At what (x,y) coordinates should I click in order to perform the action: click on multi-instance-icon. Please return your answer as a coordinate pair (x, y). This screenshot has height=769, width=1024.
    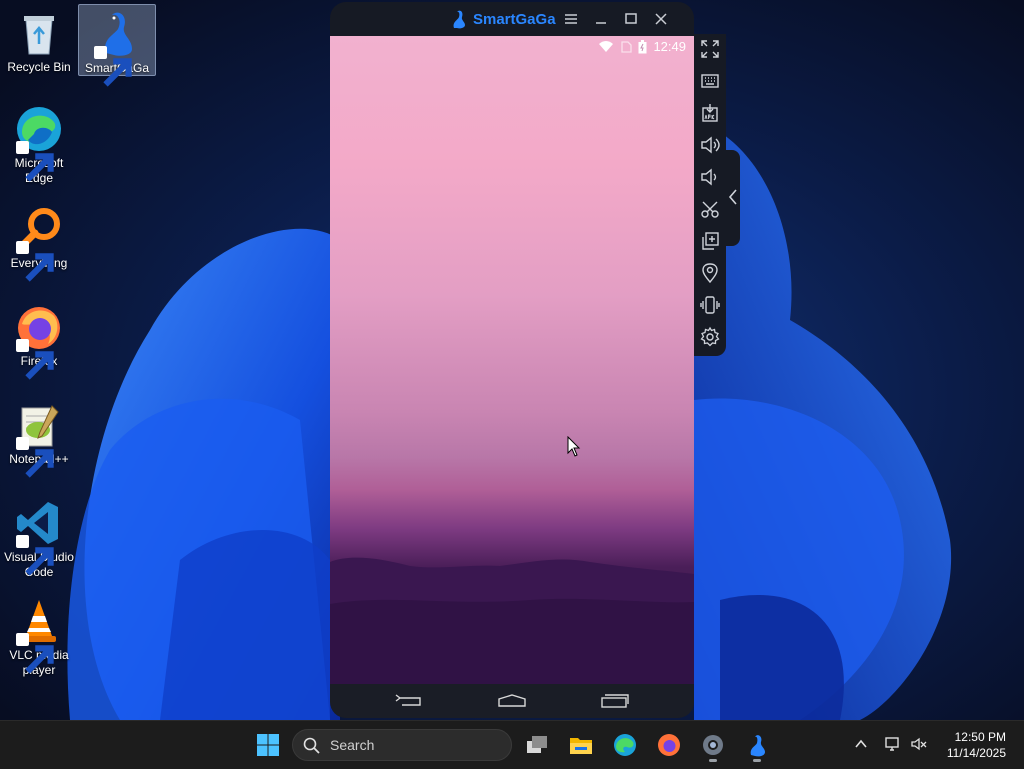
    Looking at the image, I should click on (710, 241).